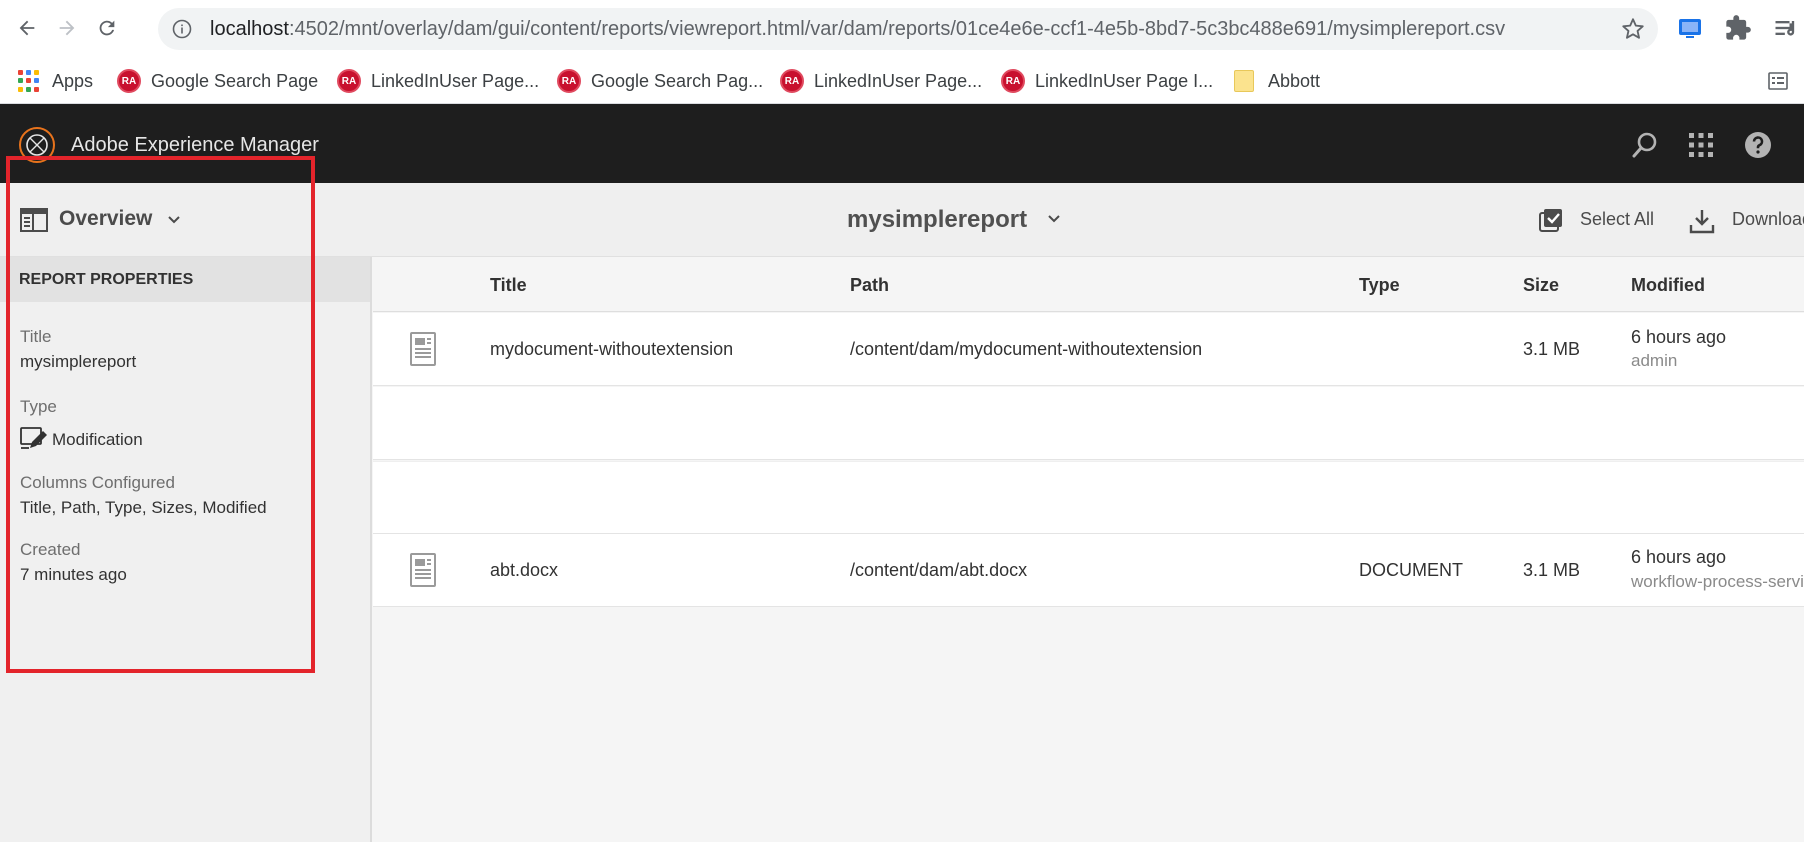 The width and height of the screenshot is (1804, 842). I want to click on column-header-title: Title, so click(508, 285).